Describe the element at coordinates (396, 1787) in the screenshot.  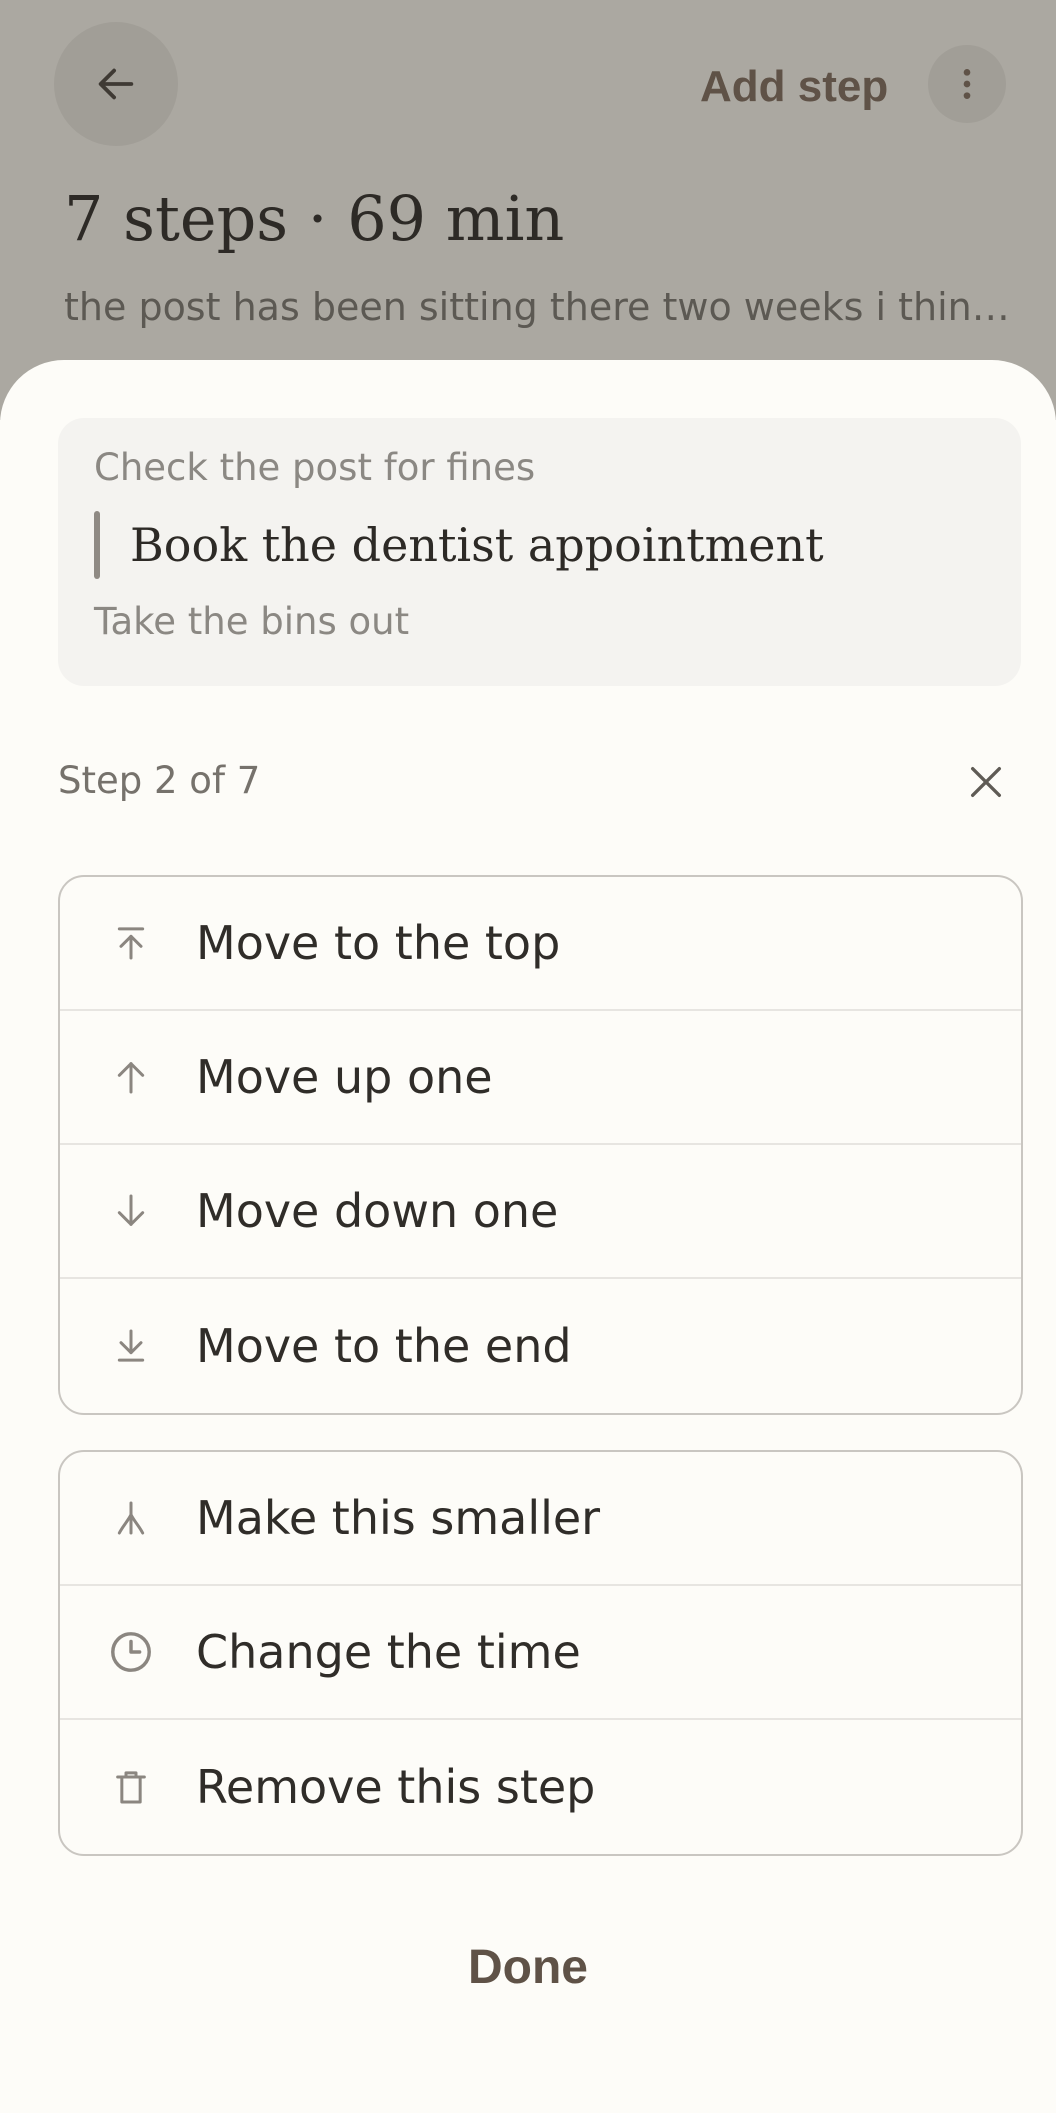
I see `remove-step-label: Remove this step` at that location.